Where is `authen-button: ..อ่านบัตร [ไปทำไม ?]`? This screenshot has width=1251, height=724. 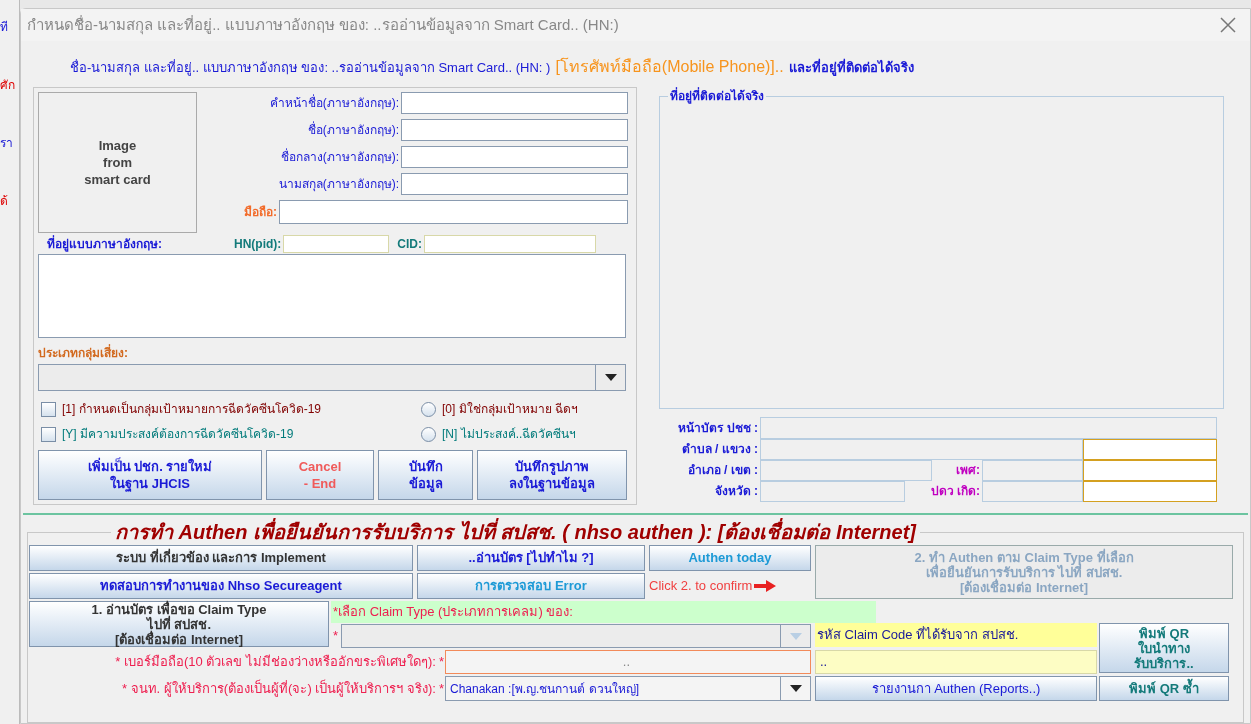
authen-button: ..อ่านบัตร [ไปทำไม ?] is located at coordinates (531, 558).